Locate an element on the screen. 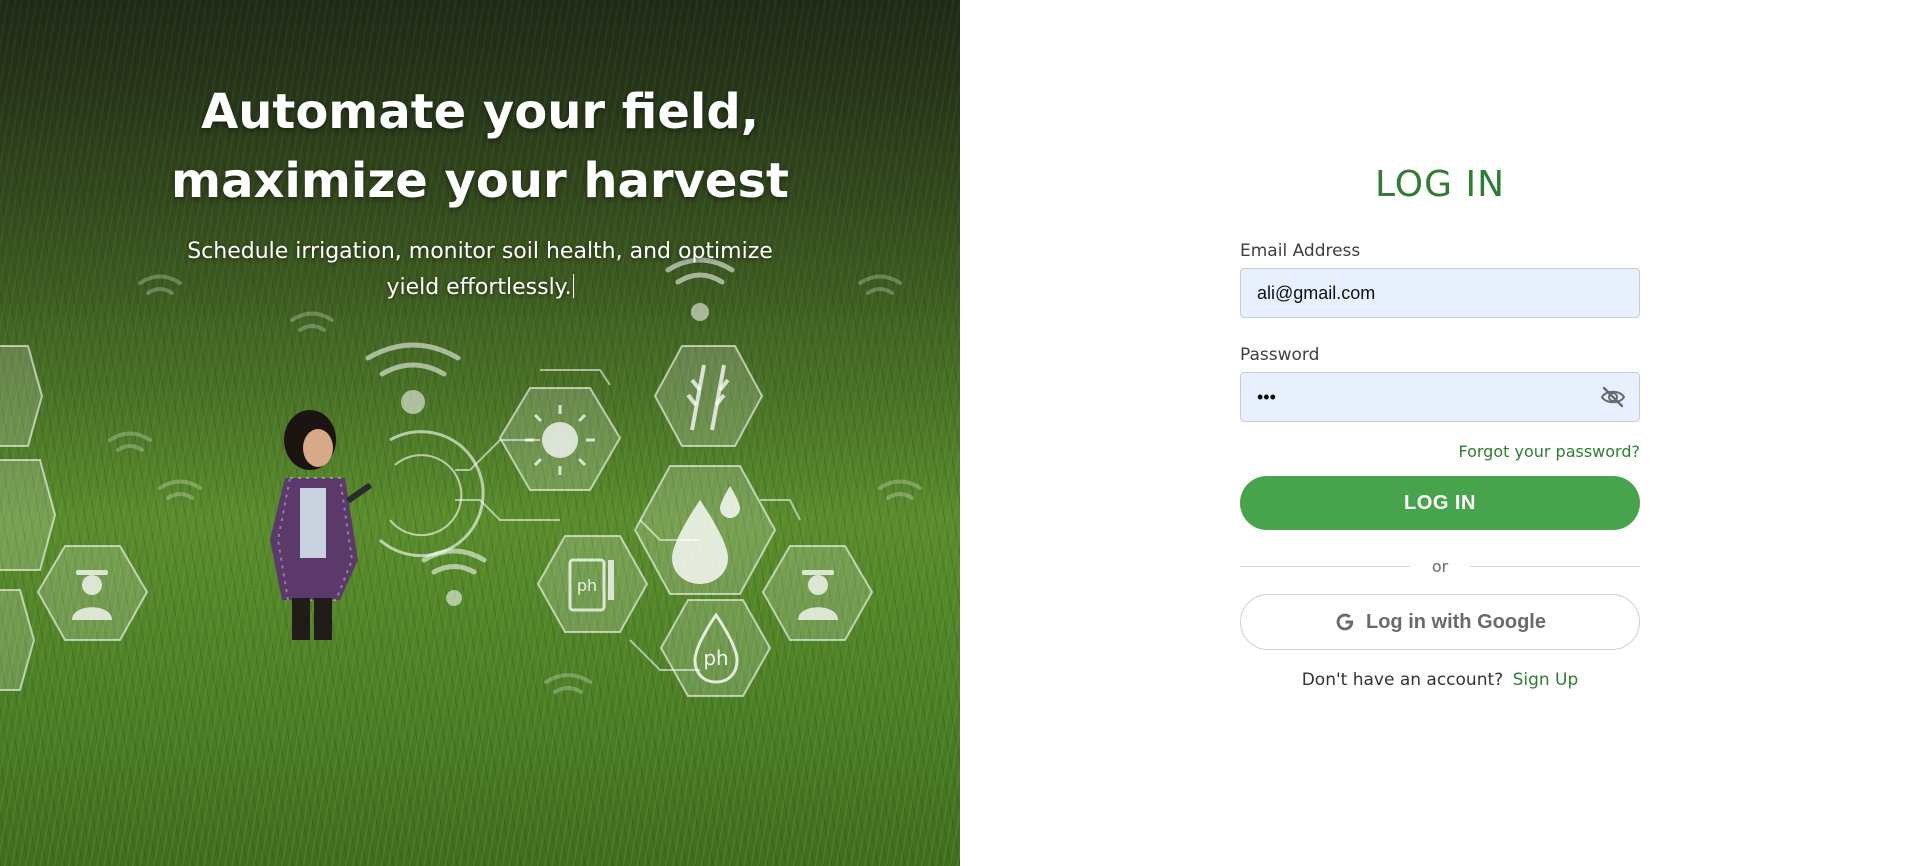 This screenshot has height=866, width=1919. or-divider: or is located at coordinates (1440, 566).